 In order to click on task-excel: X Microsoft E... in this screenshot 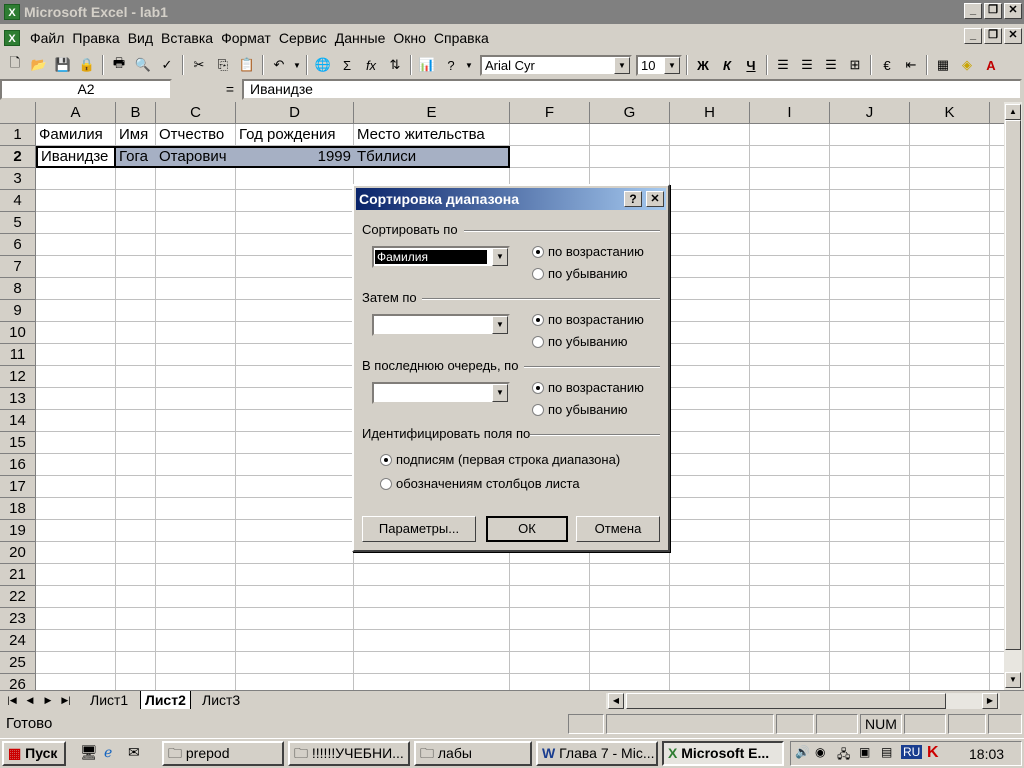, I will do `click(723, 753)`.